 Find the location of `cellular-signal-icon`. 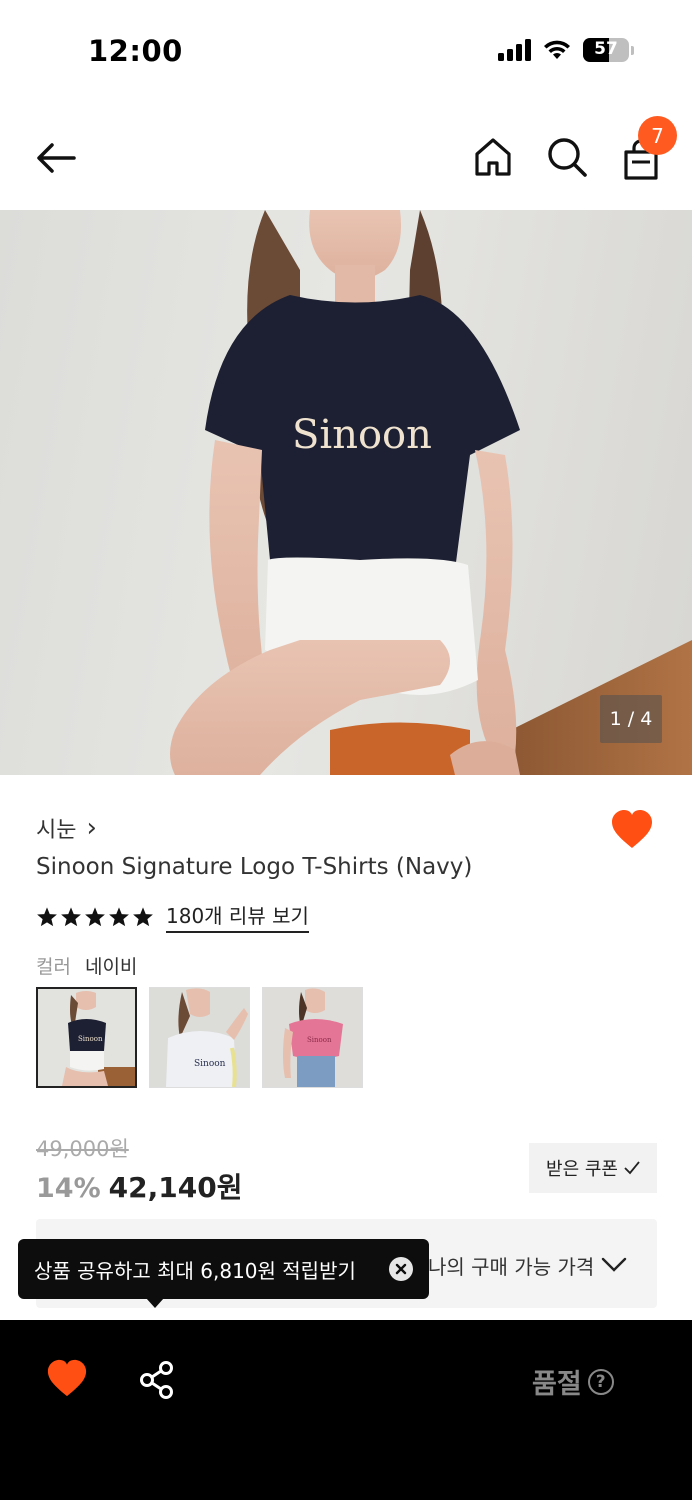

cellular-signal-icon is located at coordinates (514, 50).